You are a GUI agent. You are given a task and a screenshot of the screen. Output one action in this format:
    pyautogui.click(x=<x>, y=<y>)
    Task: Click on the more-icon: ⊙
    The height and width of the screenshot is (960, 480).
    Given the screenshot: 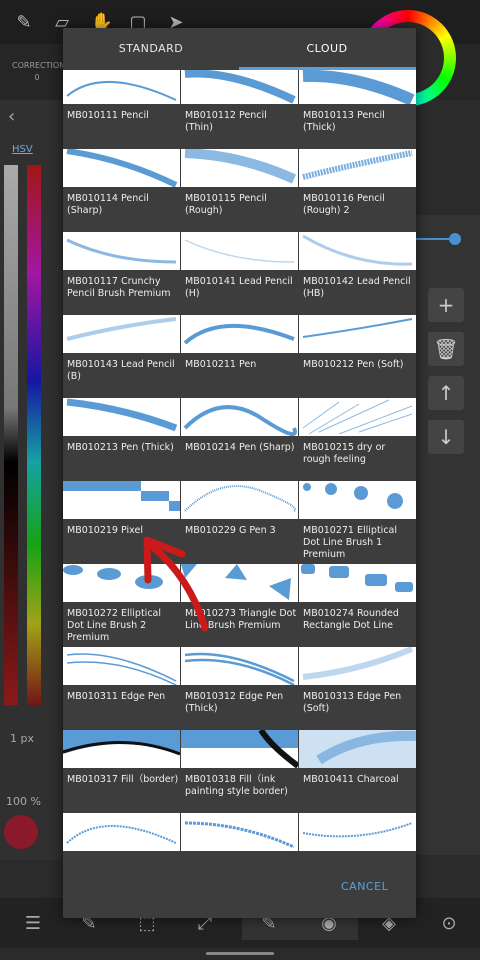 What is the action you would take?
    pyautogui.click(x=449, y=923)
    